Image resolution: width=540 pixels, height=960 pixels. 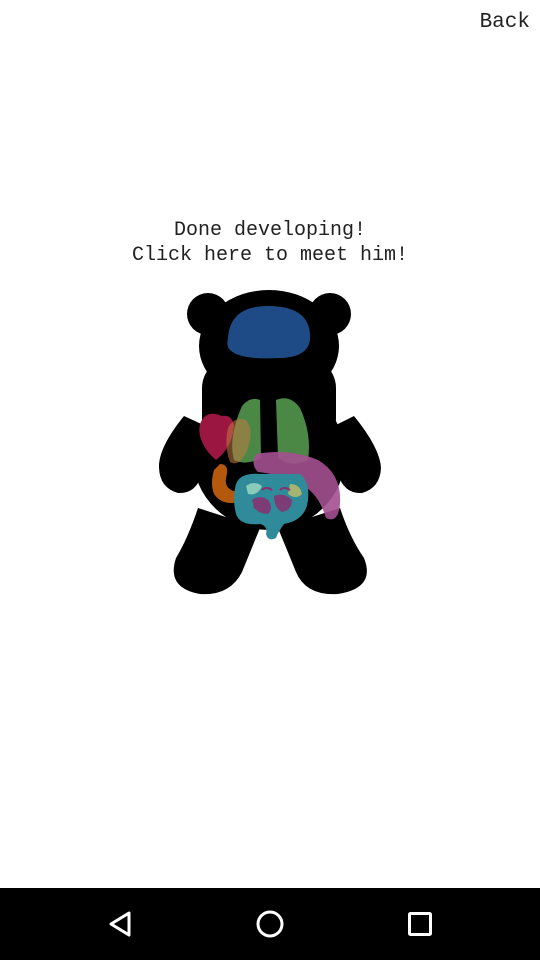 I want to click on nav-back-button, so click(x=120, y=924).